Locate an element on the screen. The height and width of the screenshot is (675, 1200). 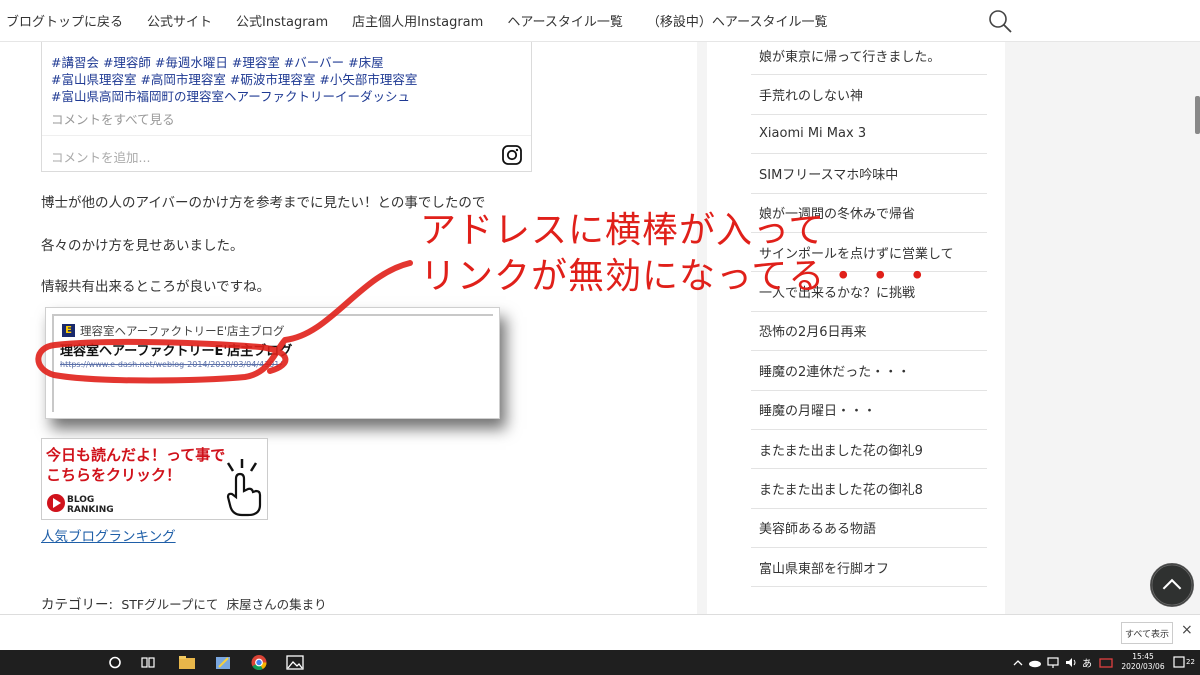
task-view-icon is located at coordinates (148, 662).